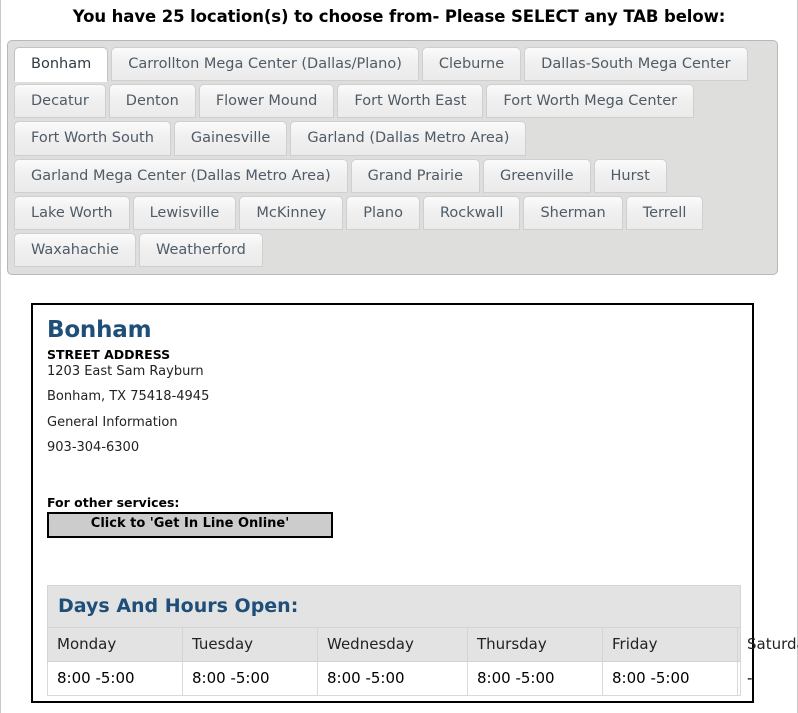  I want to click on hours-column-header: Tuesday, so click(250, 644).